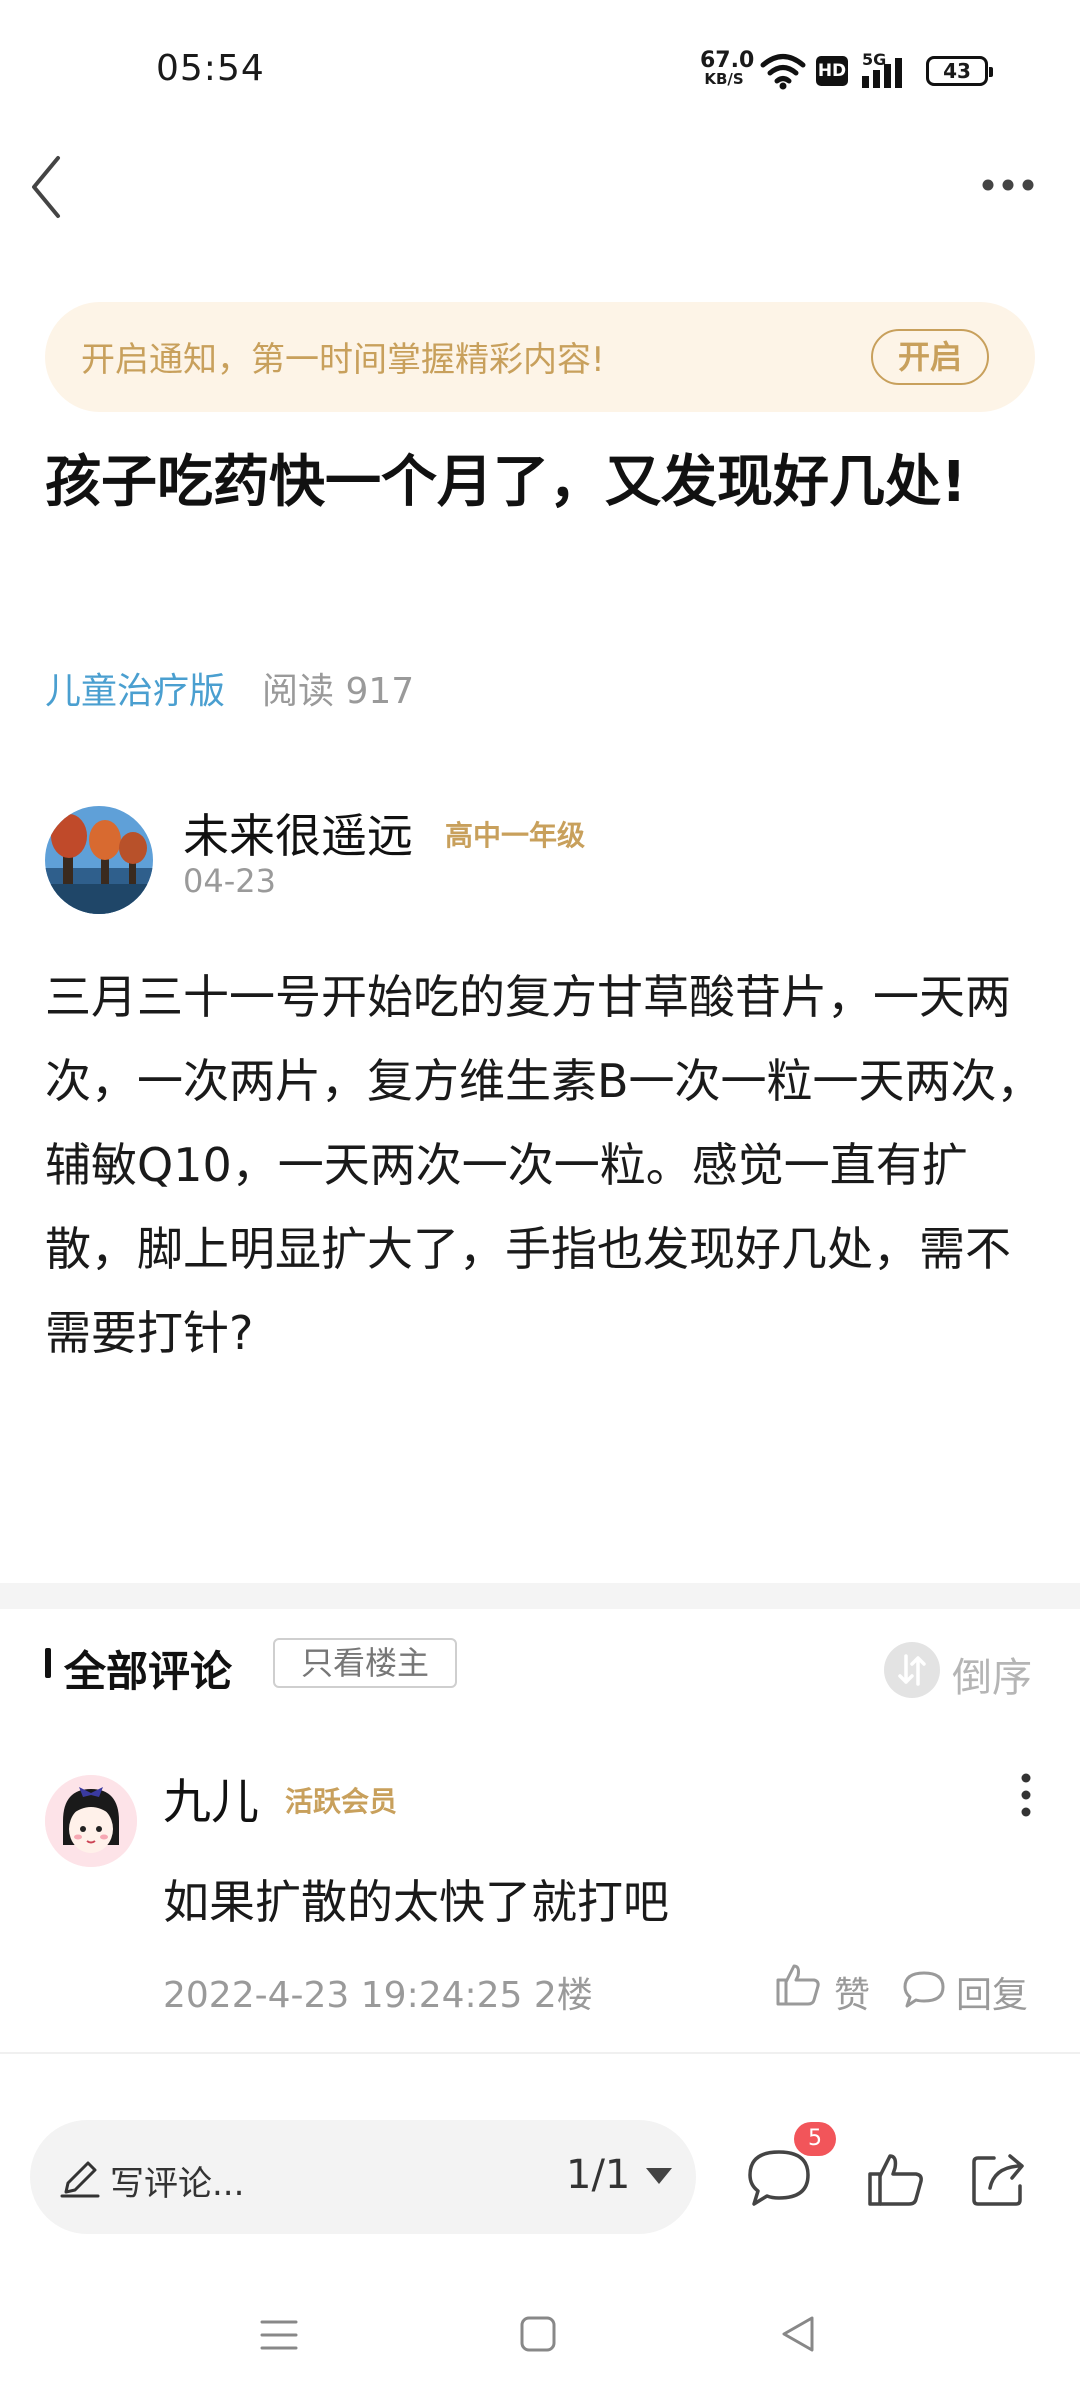  What do you see at coordinates (895, 2179) in the screenshot?
I see `thumb-up-icon` at bounding box center [895, 2179].